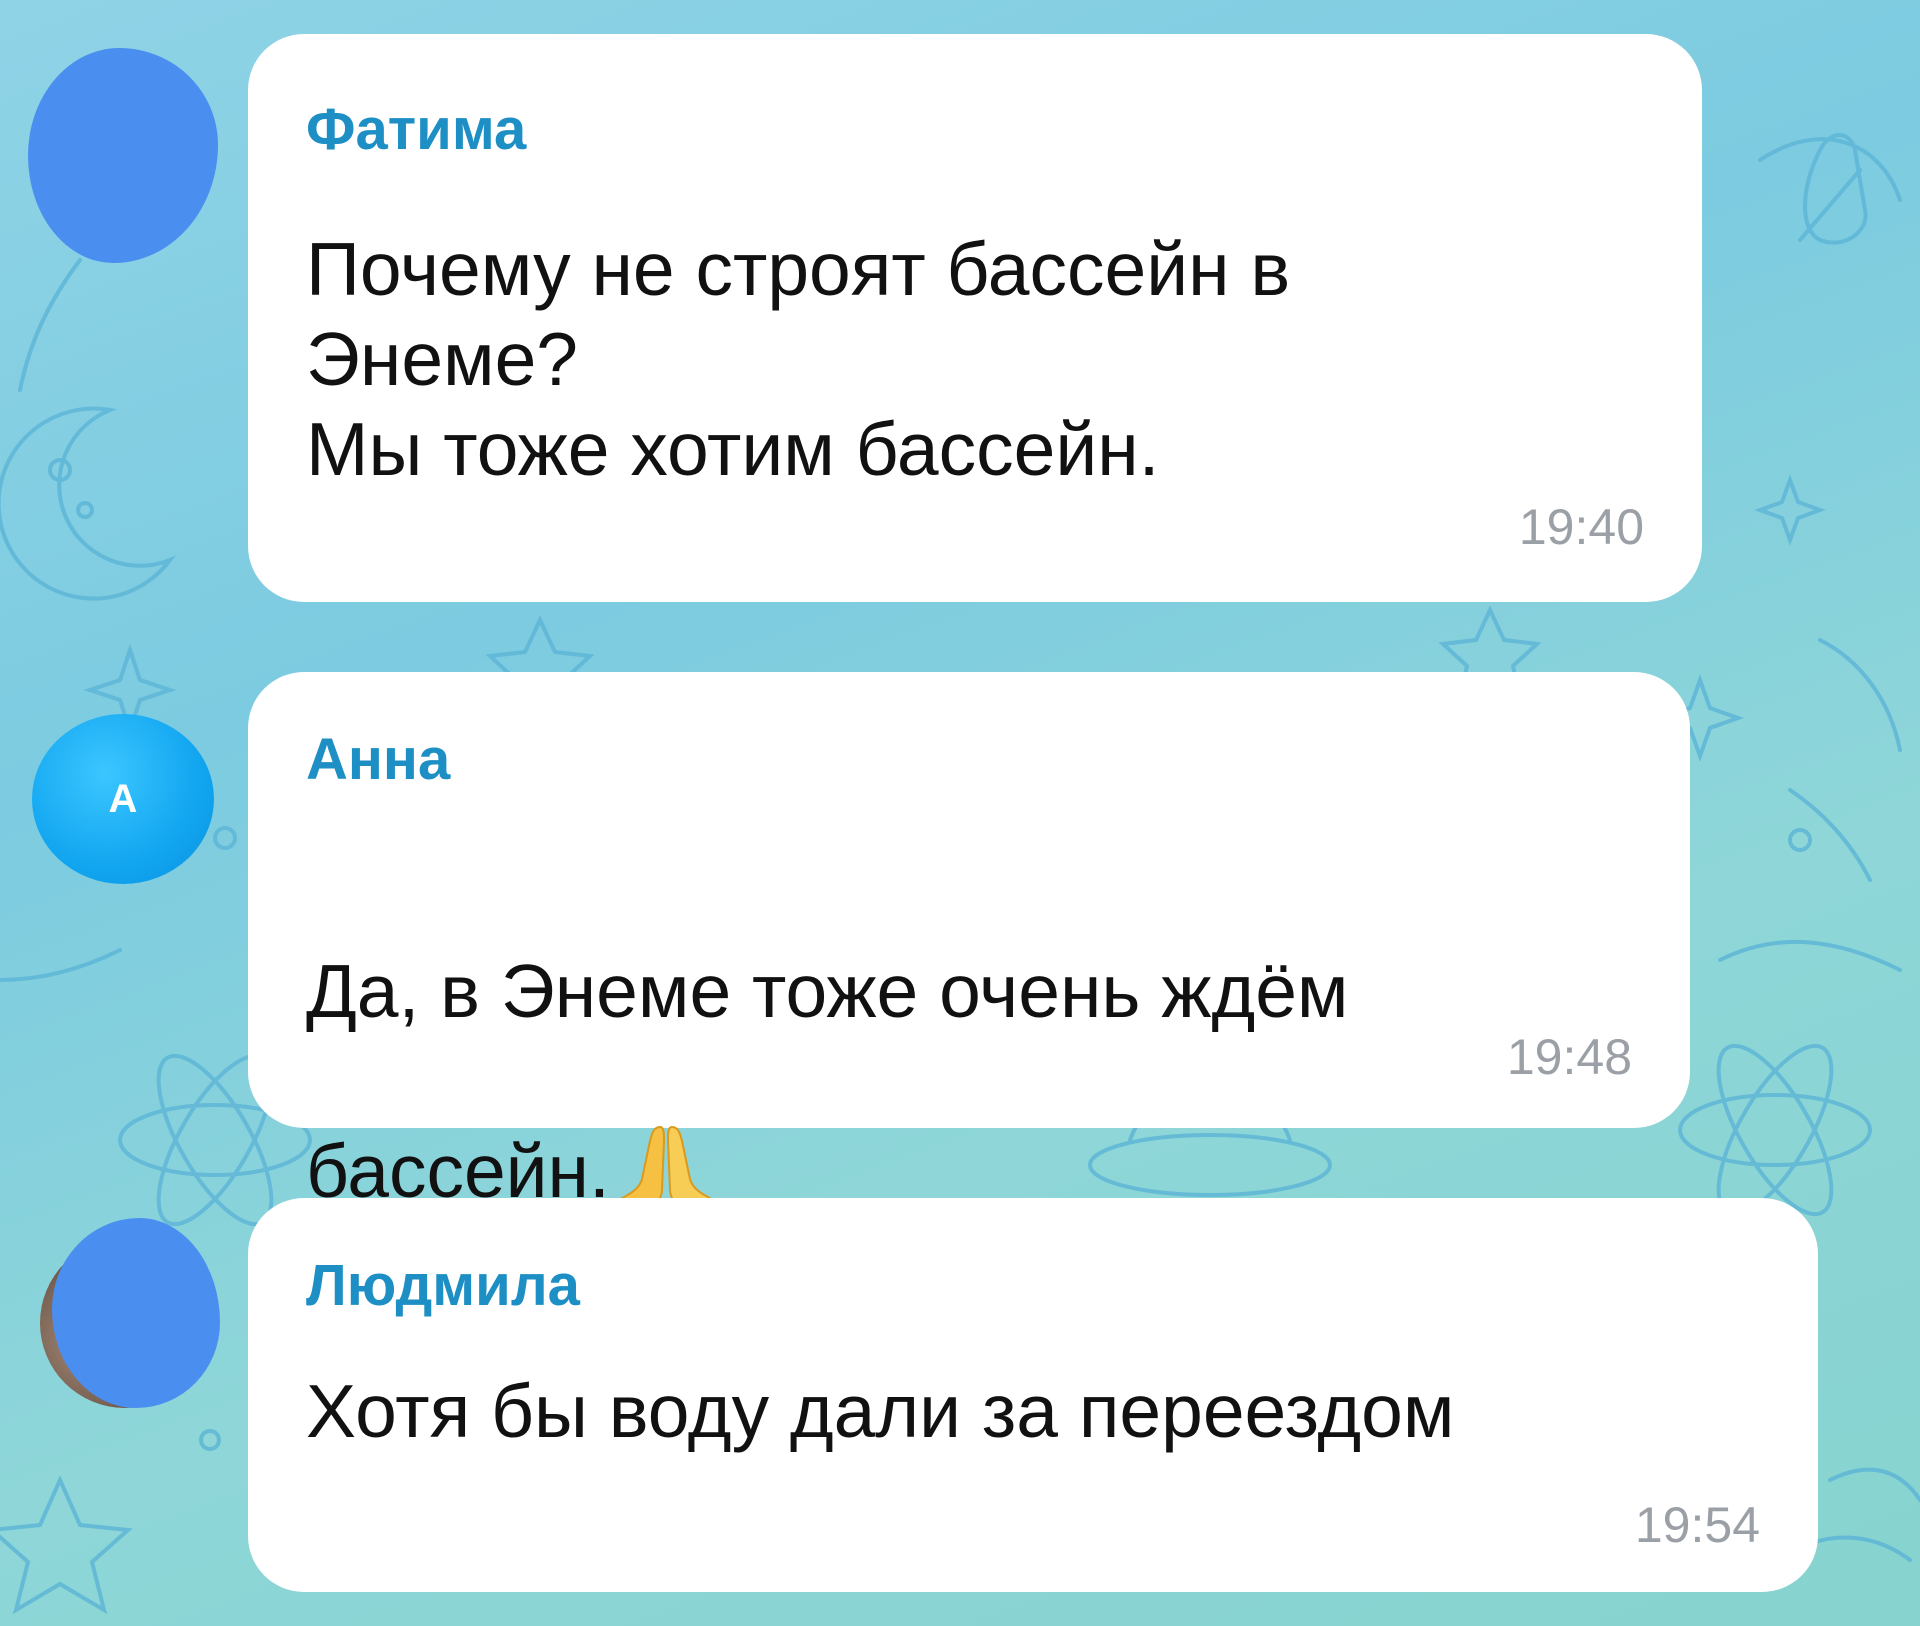  I want to click on avatar-anna: А, so click(123, 799).